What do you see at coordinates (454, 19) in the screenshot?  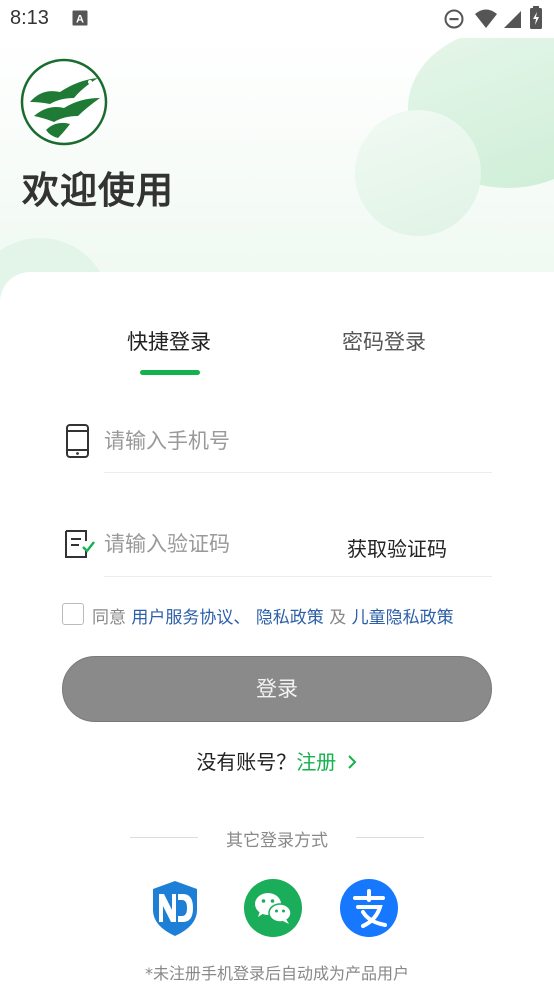 I see `do-not-disturb-icon` at bounding box center [454, 19].